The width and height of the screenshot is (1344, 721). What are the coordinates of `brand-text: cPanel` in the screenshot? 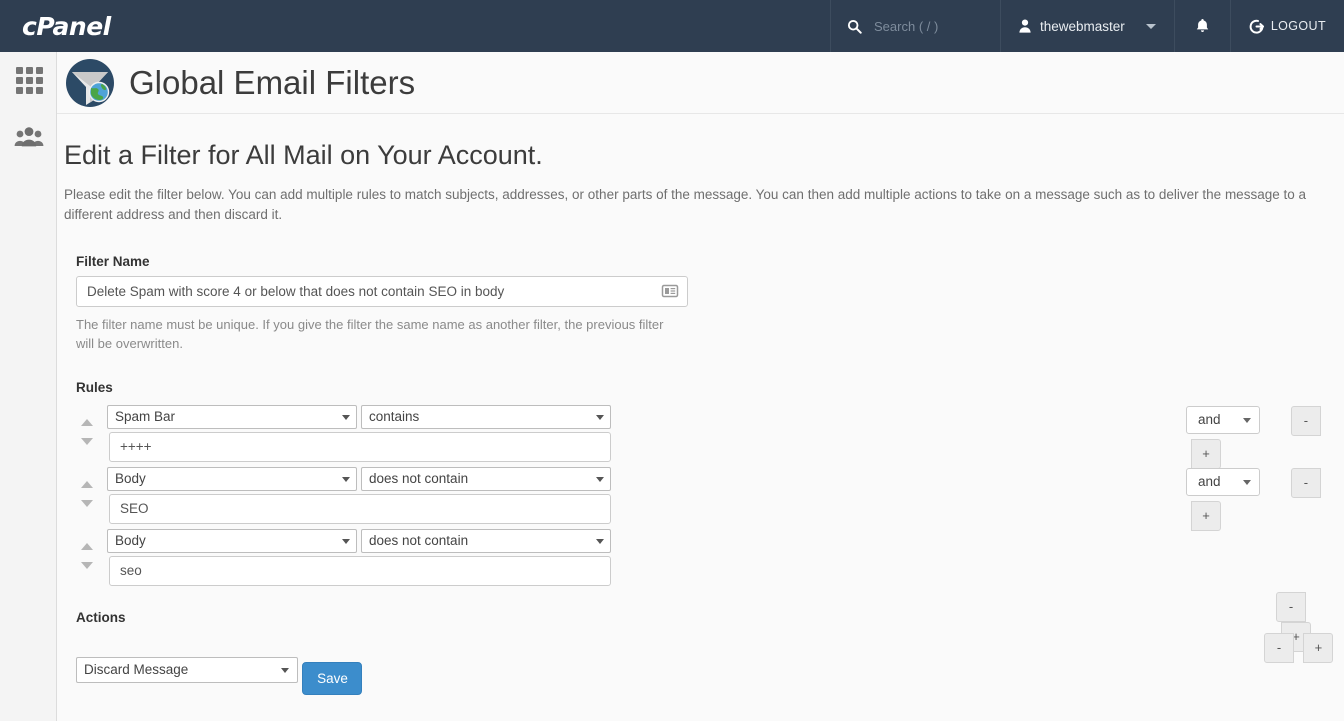 It's located at (66, 26).